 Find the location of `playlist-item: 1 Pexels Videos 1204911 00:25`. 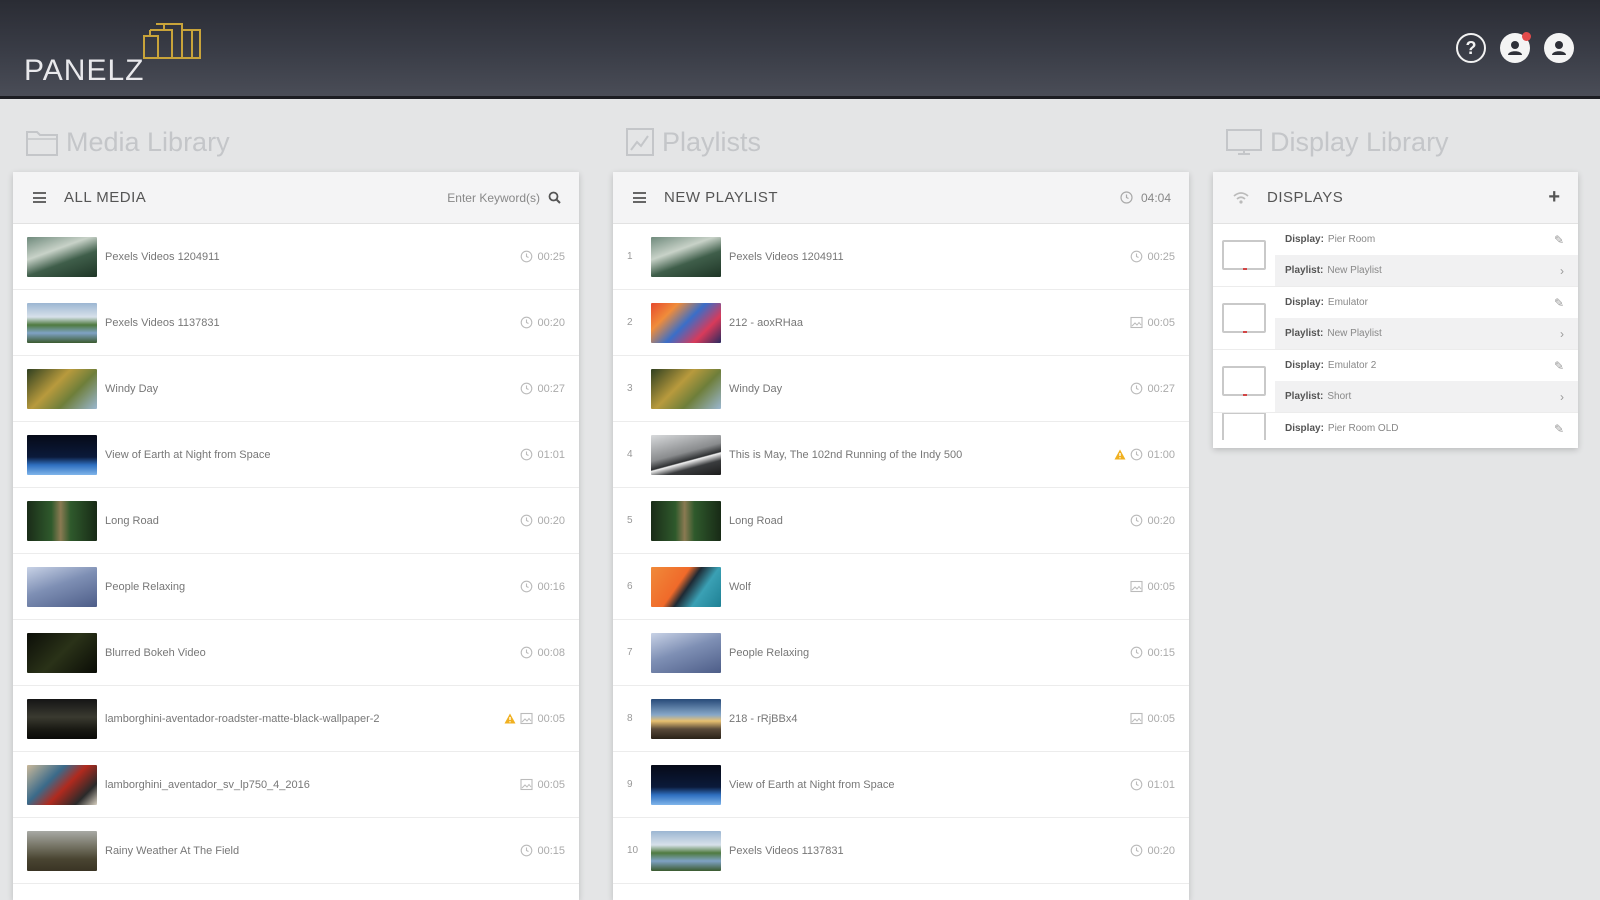

playlist-item: 1 Pexels Videos 1204911 00:25 is located at coordinates (901, 257).